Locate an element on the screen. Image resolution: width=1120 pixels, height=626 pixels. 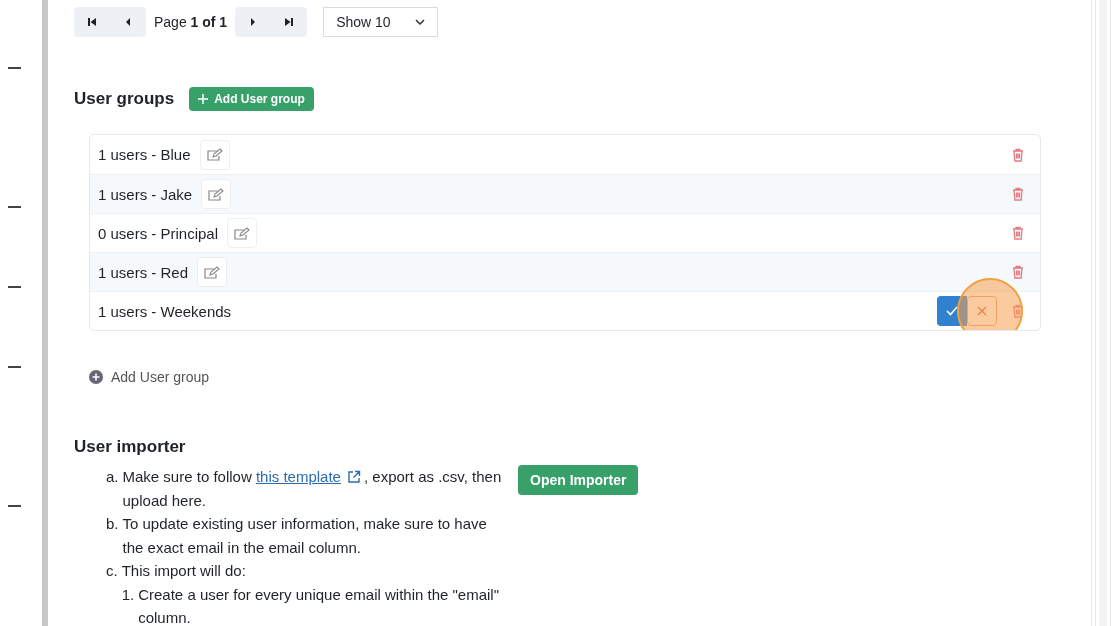
confirm-button is located at coordinates (952, 311).